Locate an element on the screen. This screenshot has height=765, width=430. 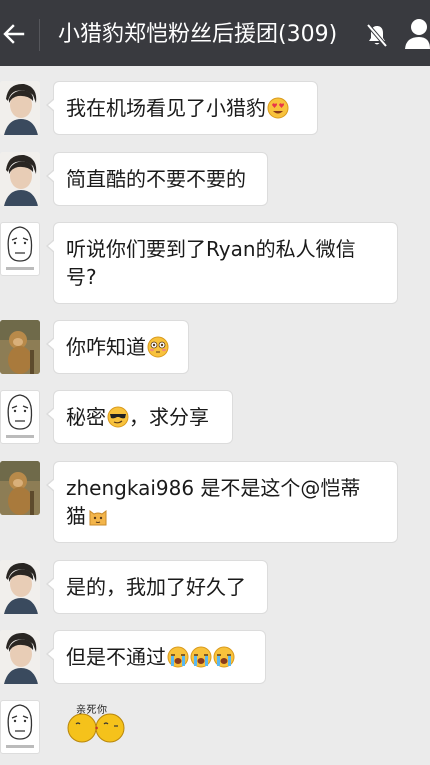
person-icon is located at coordinates (417, 34).